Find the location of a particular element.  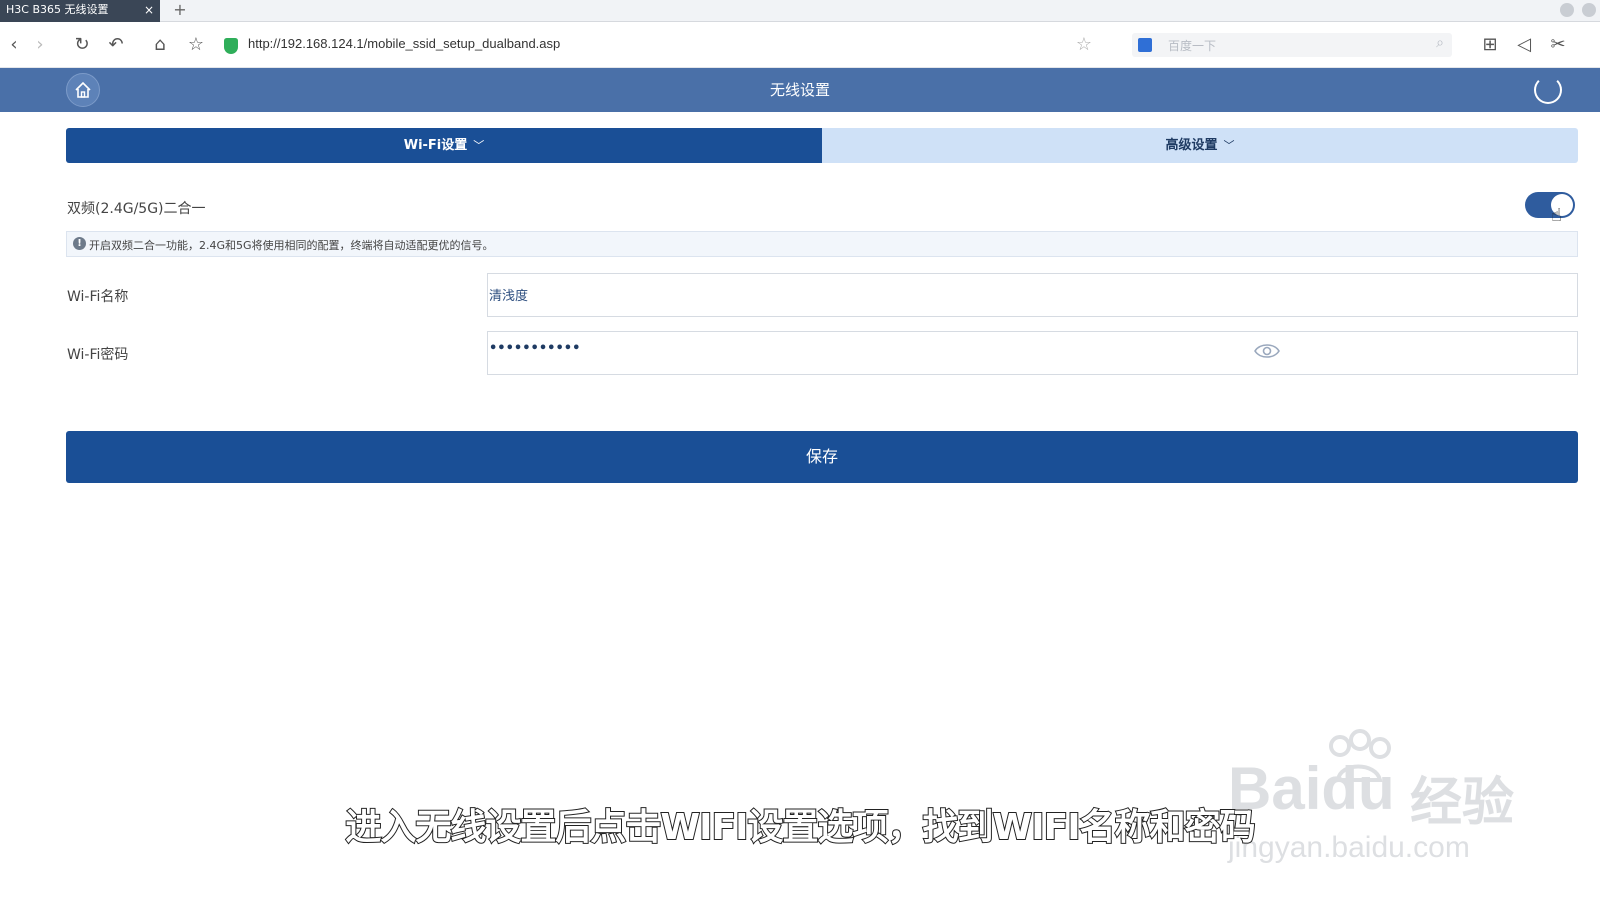

tab-close-icon: × is located at coordinates (149, 10).